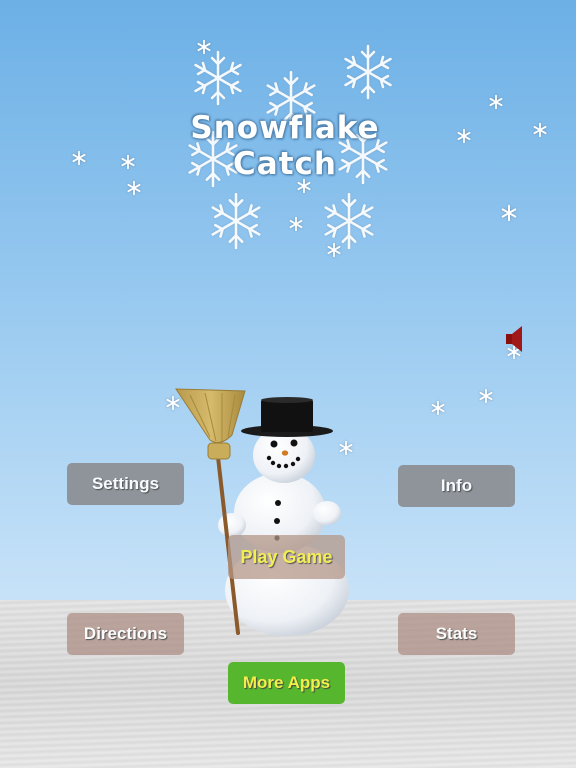 Image resolution: width=576 pixels, height=768 pixels. What do you see at coordinates (456, 486) in the screenshot?
I see `info-button: Info` at bounding box center [456, 486].